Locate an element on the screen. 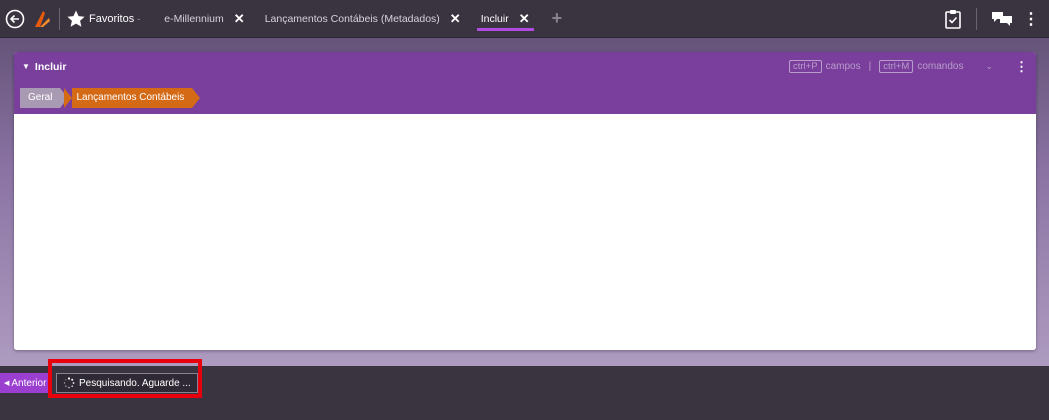  add-tab-icon: + is located at coordinates (557, 18).